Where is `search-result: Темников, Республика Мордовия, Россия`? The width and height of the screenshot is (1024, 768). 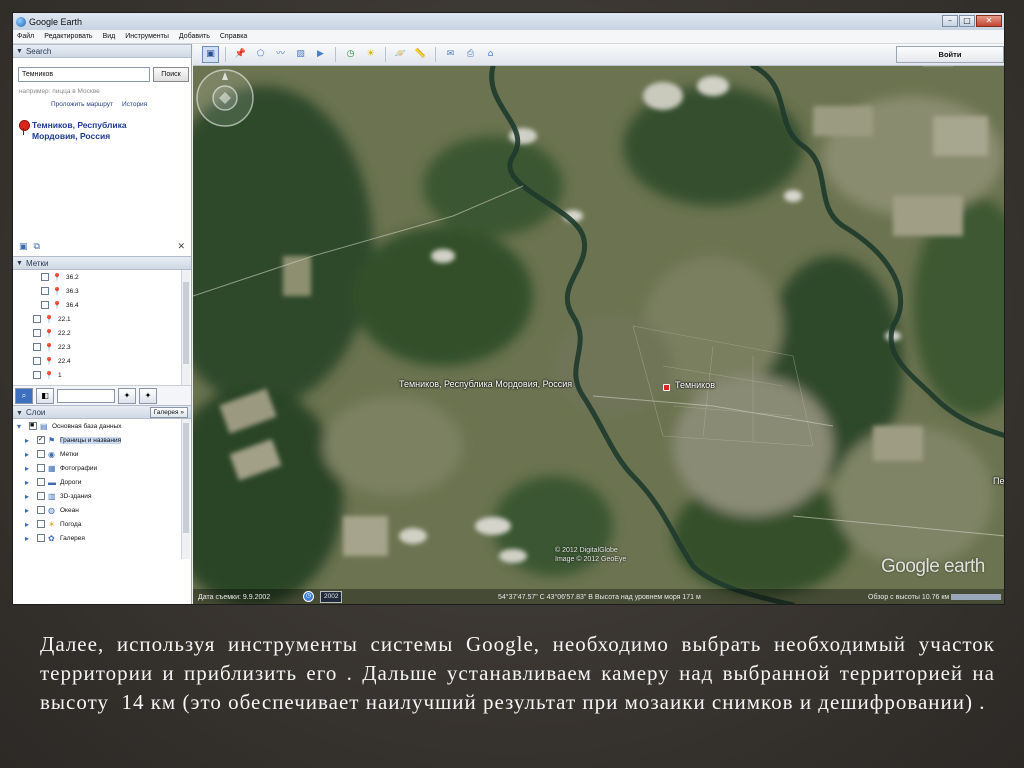 search-result: Темников, Республика Мордовия, Россия is located at coordinates (95, 131).